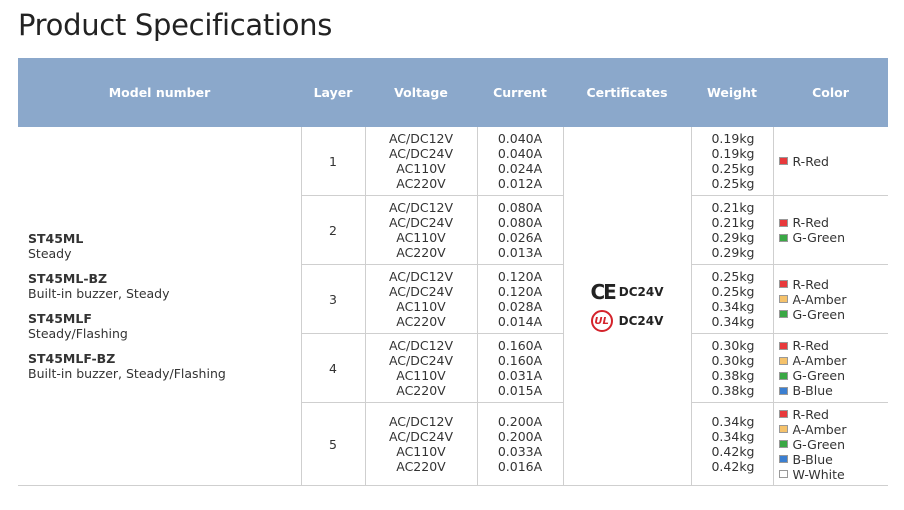  I want to click on current-value: 0.026A, so click(520, 237).